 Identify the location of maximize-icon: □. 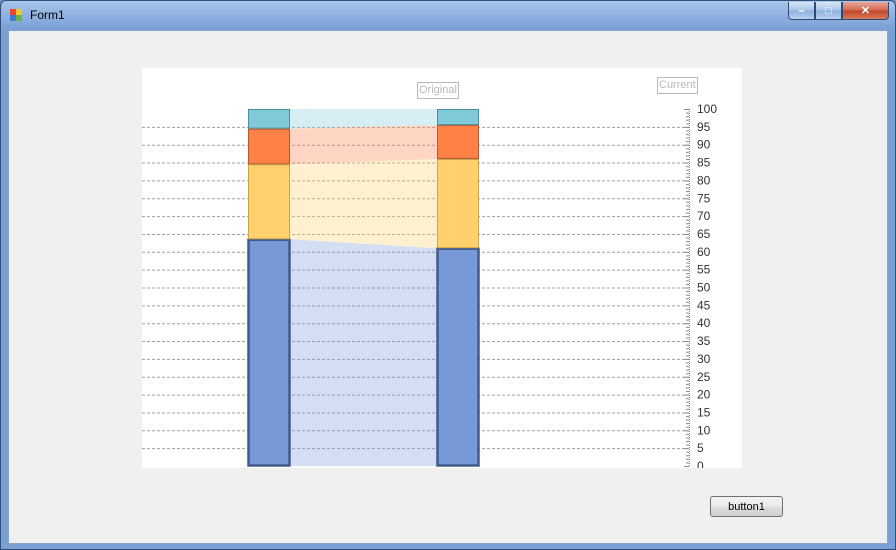
(828, 10).